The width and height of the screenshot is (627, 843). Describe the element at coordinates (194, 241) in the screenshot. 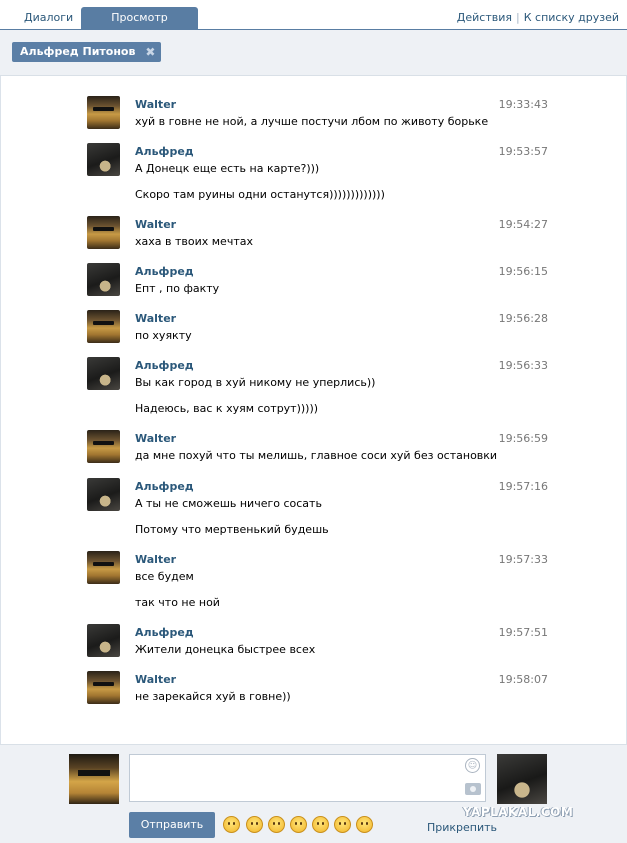

I see `message-text: хаха в твоих мечтах` at that location.